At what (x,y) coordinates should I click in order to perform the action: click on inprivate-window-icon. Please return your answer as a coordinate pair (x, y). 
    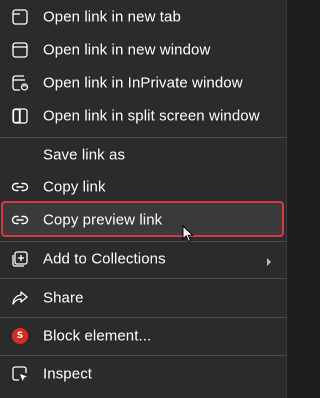
    Looking at the image, I should click on (20, 83).